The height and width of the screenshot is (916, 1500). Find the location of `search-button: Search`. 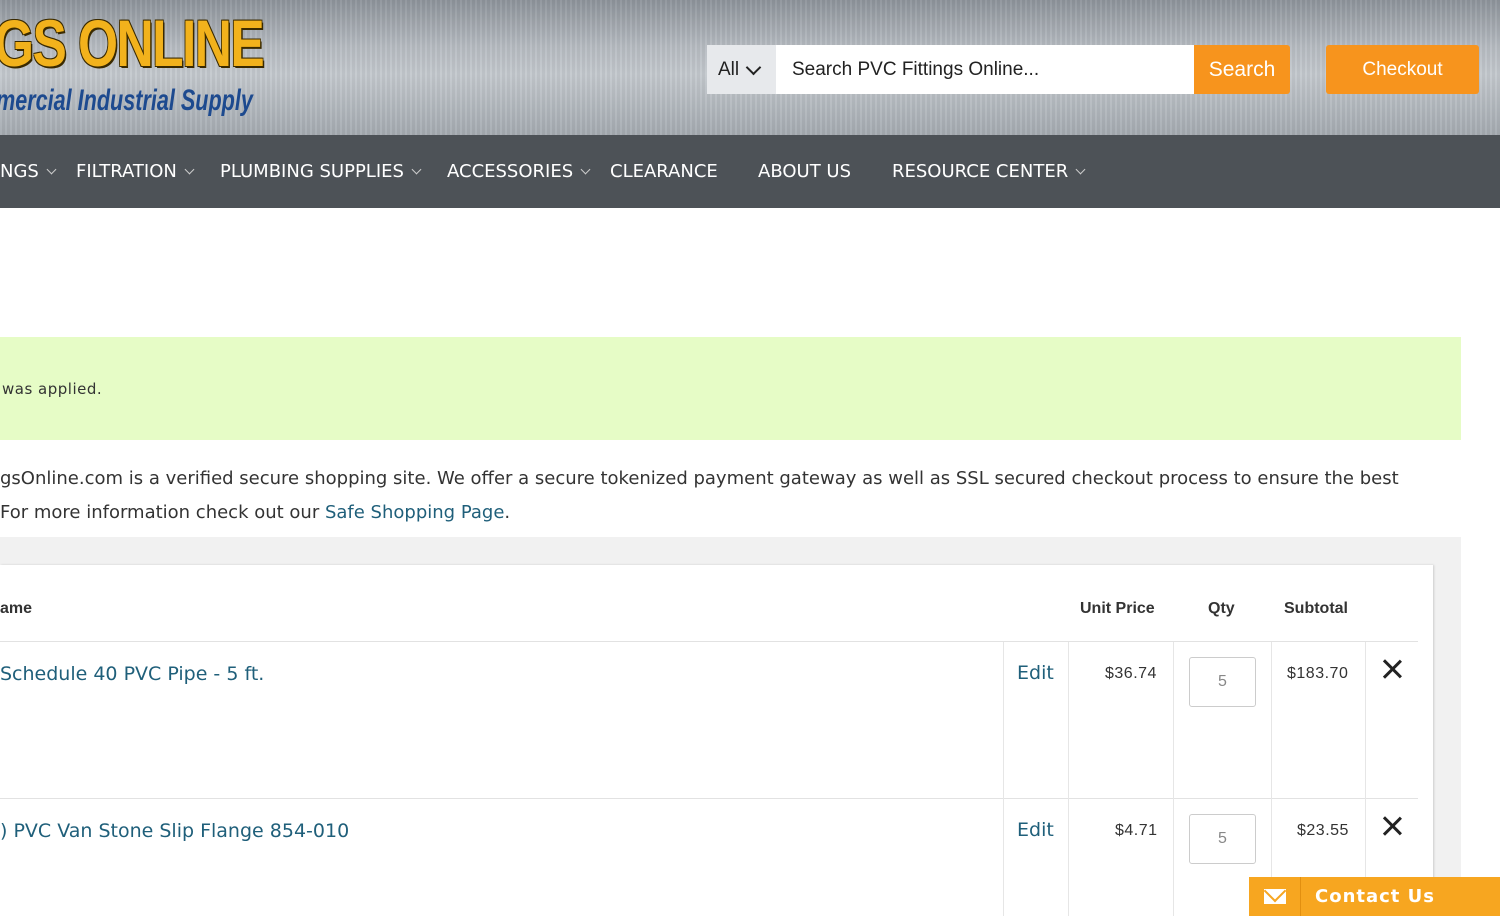

search-button: Search is located at coordinates (1242, 69).